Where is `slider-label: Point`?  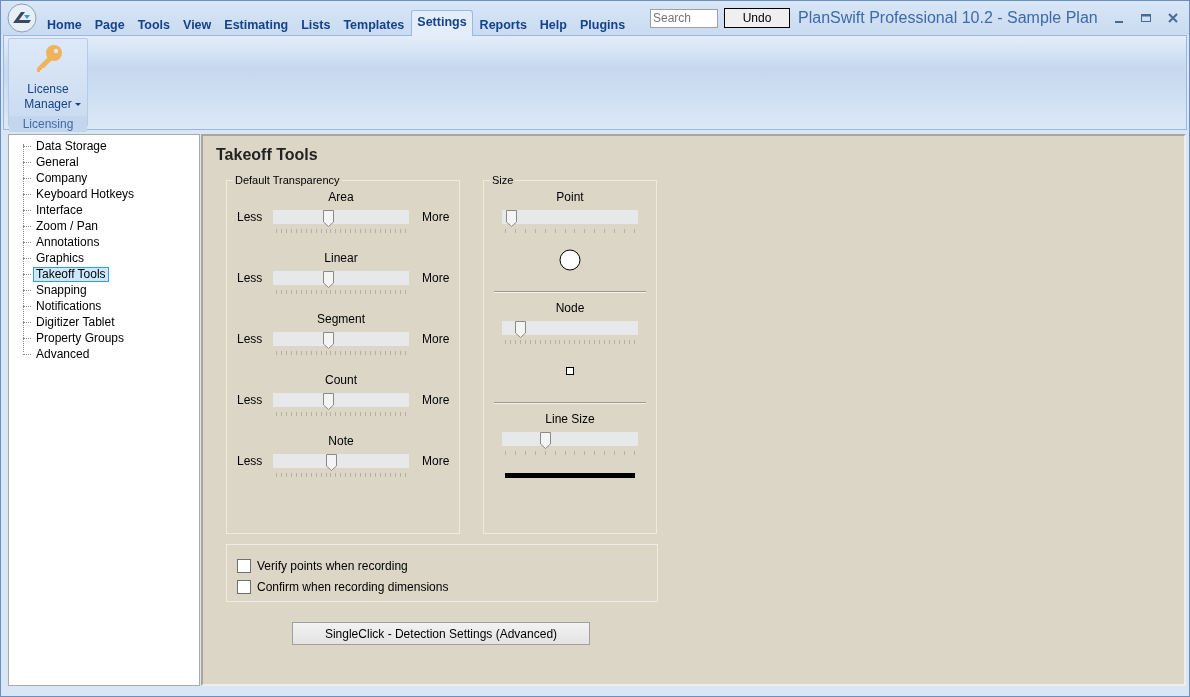
slider-label: Point is located at coordinates (570, 197).